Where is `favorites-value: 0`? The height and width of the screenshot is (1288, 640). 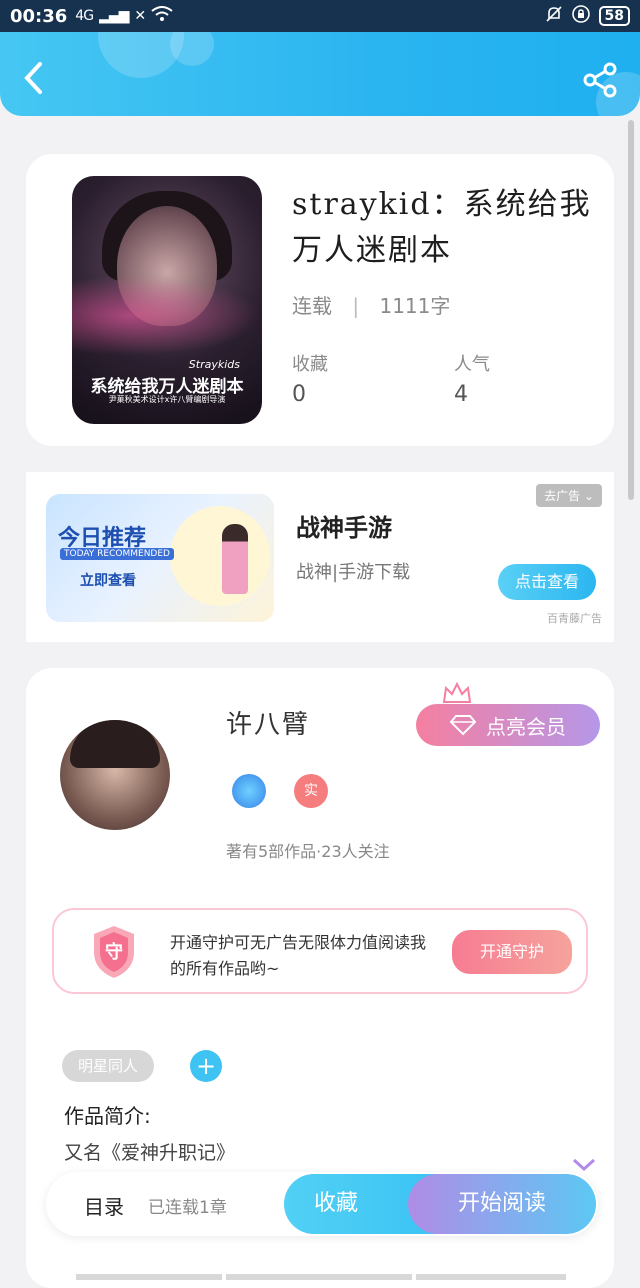 favorites-value: 0 is located at coordinates (299, 394).